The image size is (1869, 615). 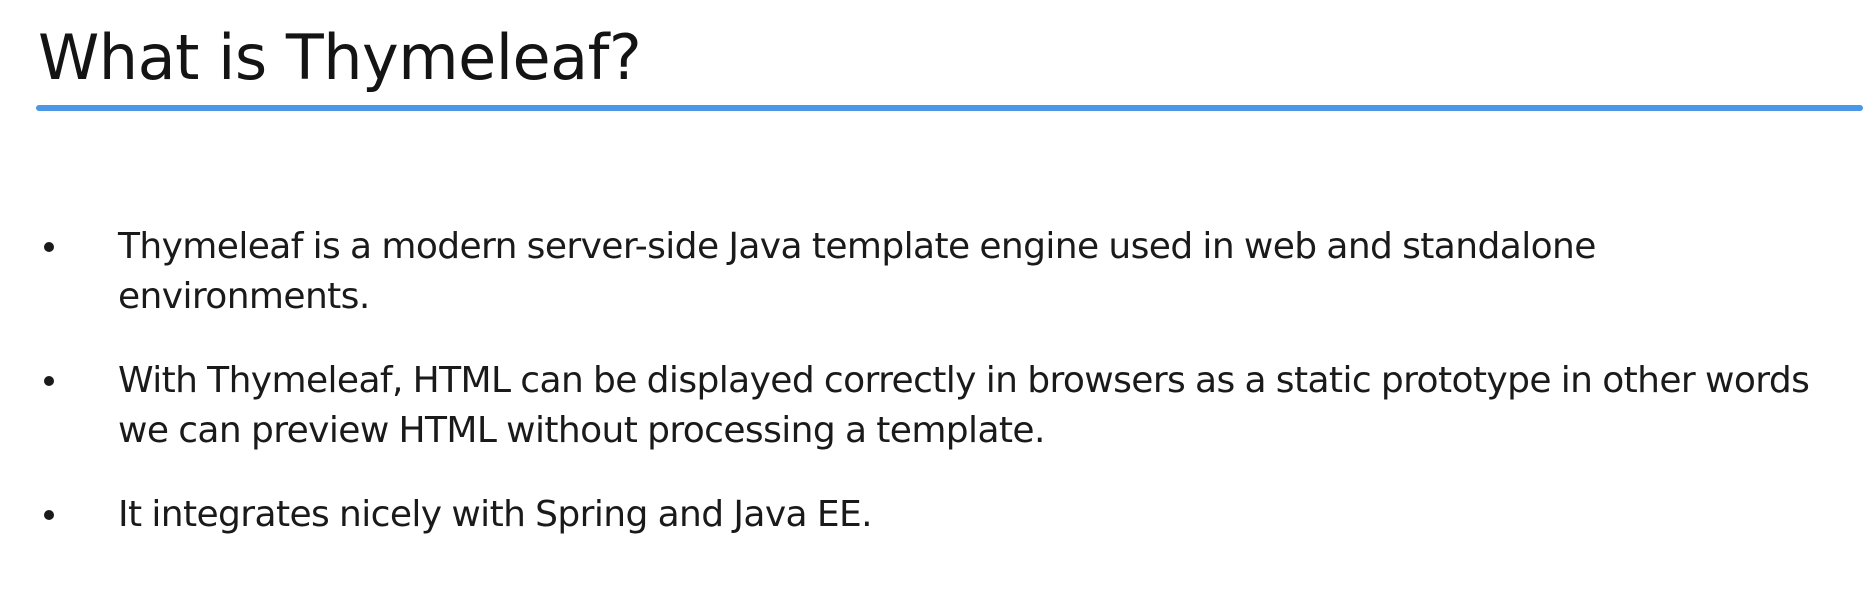 What do you see at coordinates (340, 57) in the screenshot?
I see `slide-title: What is Thymeleaf?` at bounding box center [340, 57].